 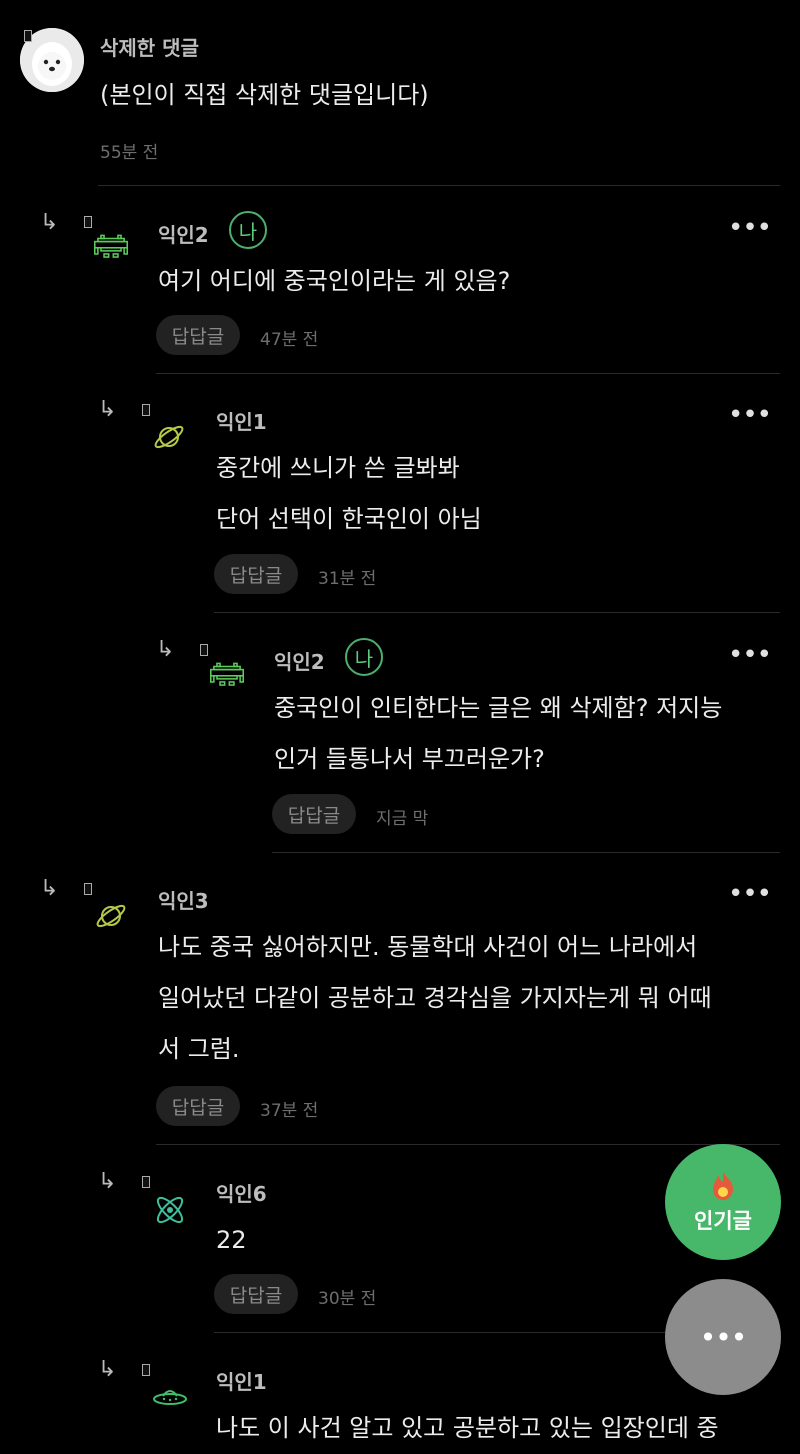 I want to click on comment-text: 22, so click(x=231, y=1240).